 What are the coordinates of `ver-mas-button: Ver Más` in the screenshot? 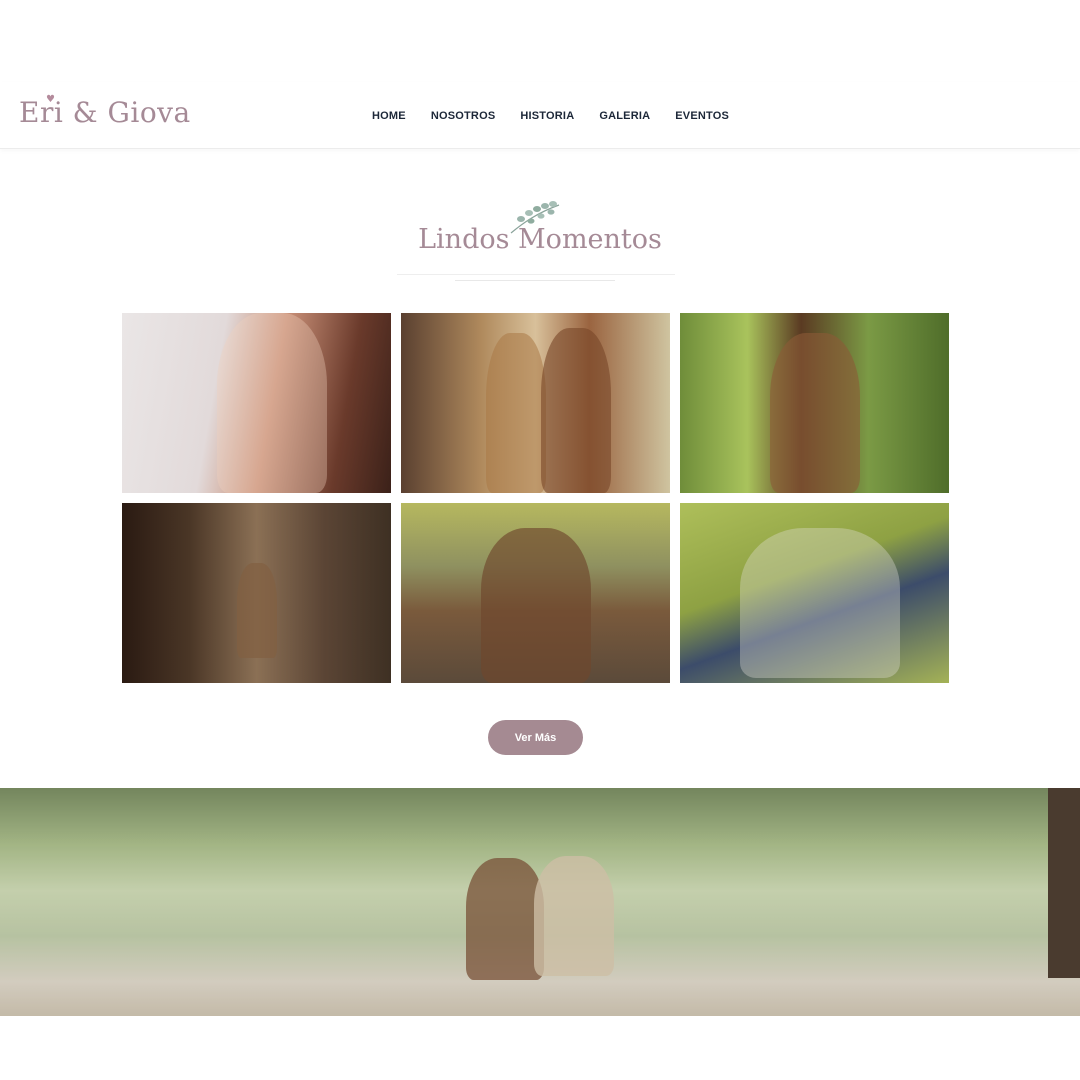 It's located at (535, 737).